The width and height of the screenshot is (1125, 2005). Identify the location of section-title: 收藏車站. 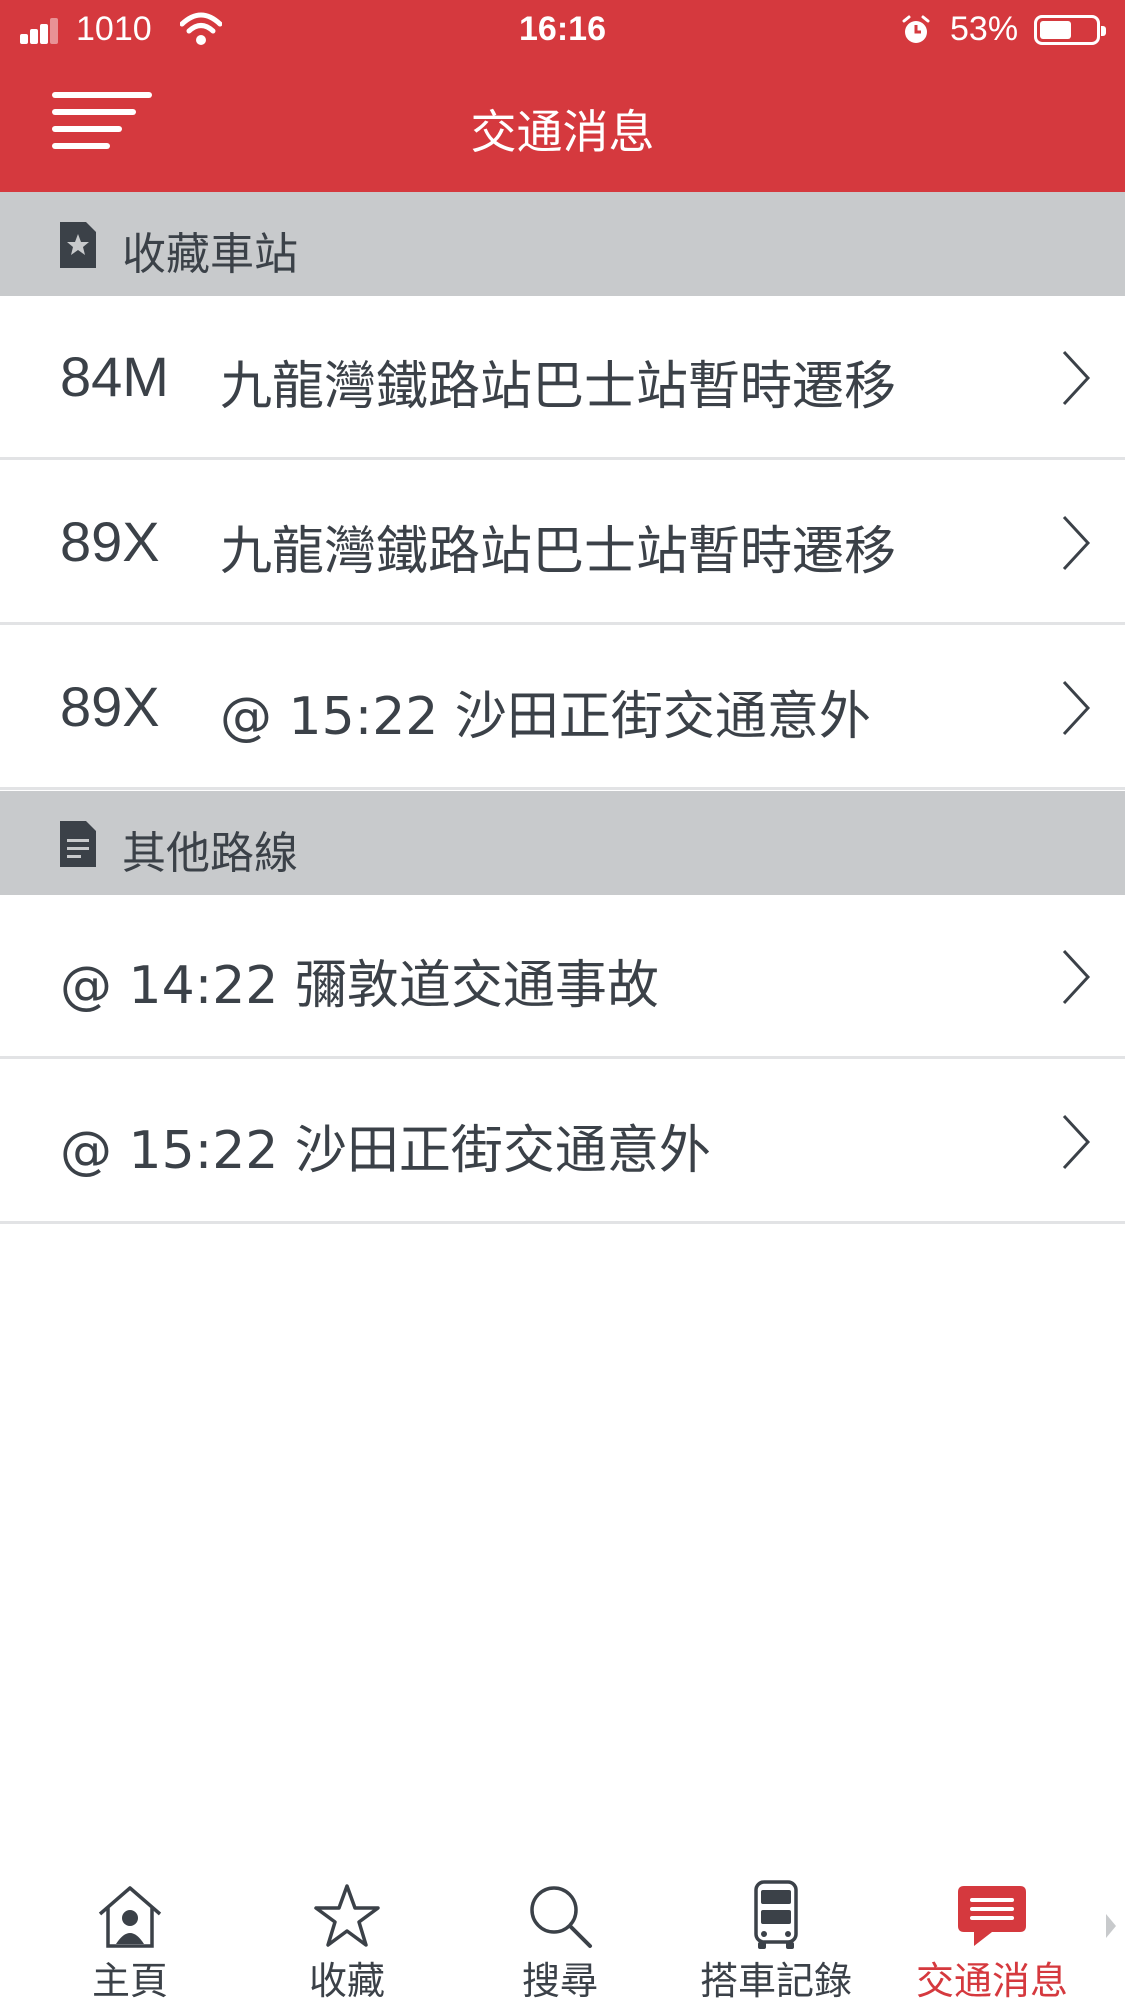
(210, 254).